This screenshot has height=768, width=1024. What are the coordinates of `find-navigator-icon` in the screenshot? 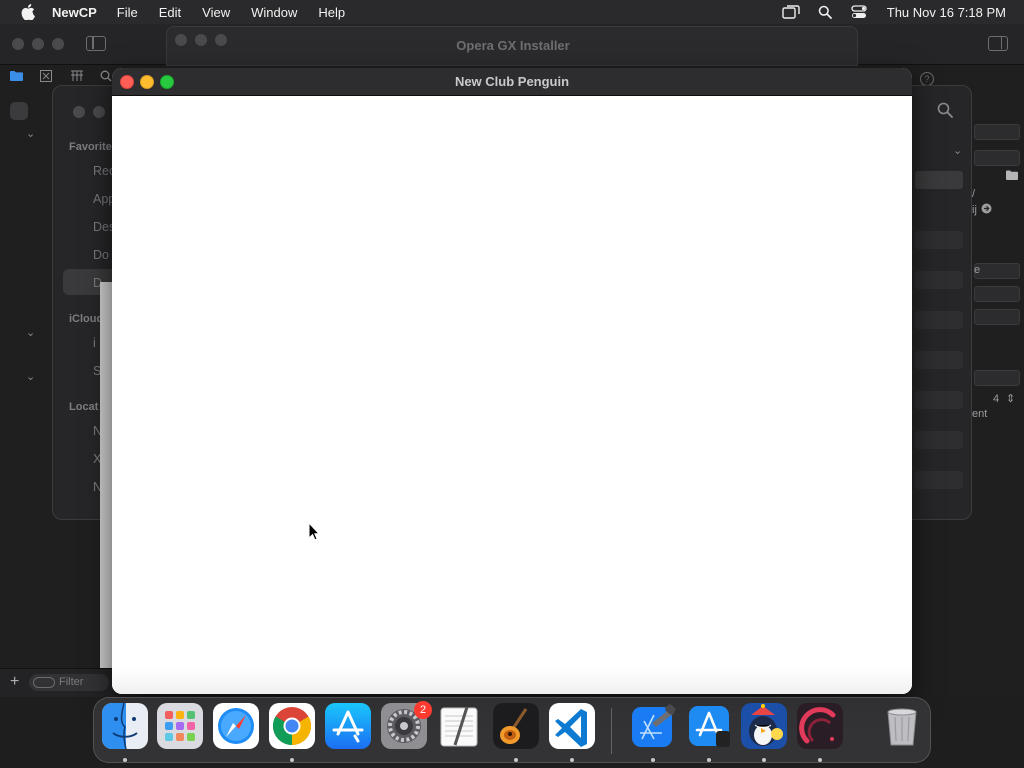 It's located at (106, 77).